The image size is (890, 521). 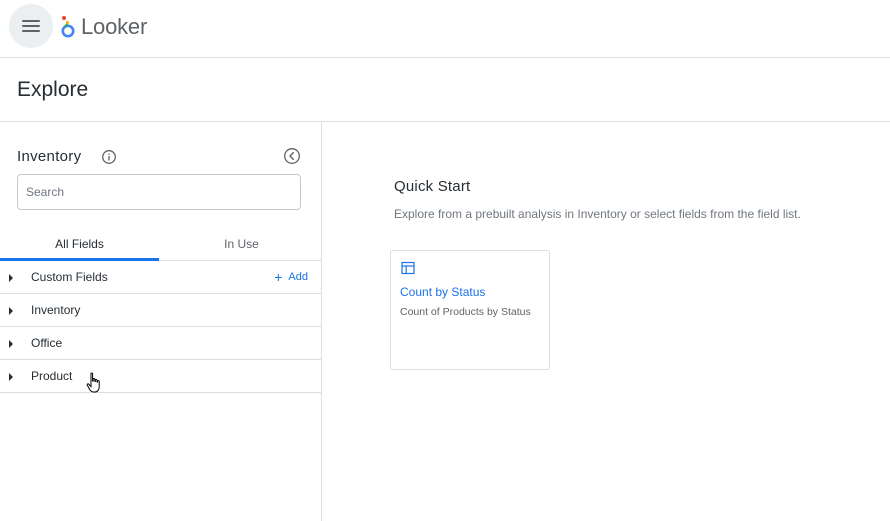 I want to click on info-icon, so click(x=109, y=157).